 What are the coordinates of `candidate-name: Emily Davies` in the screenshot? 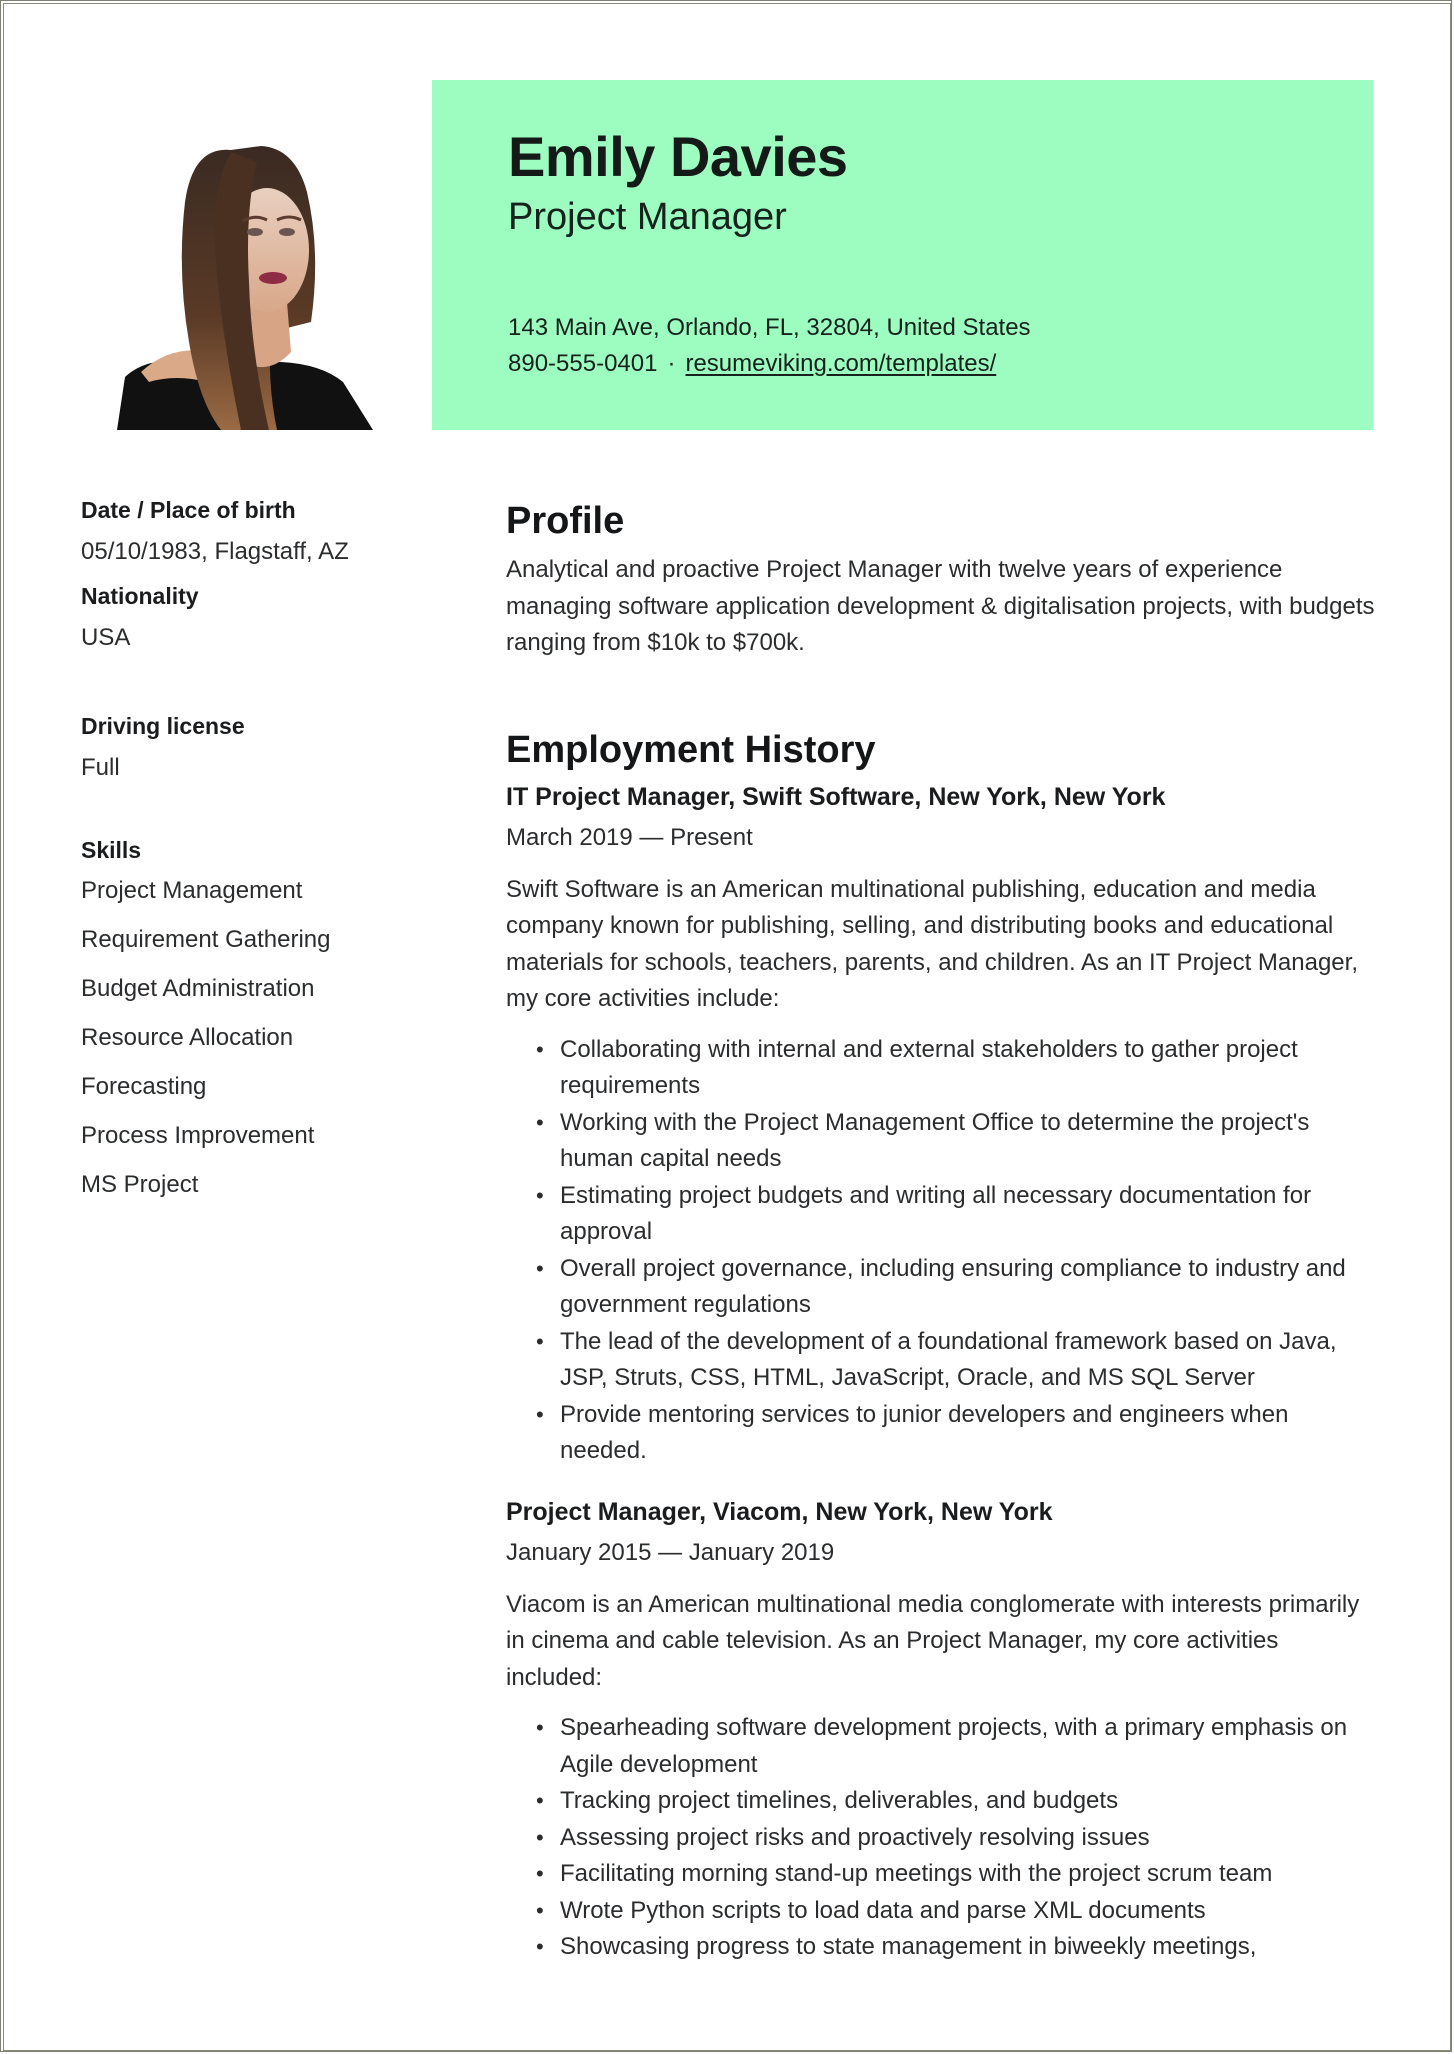 It's located at (678, 156).